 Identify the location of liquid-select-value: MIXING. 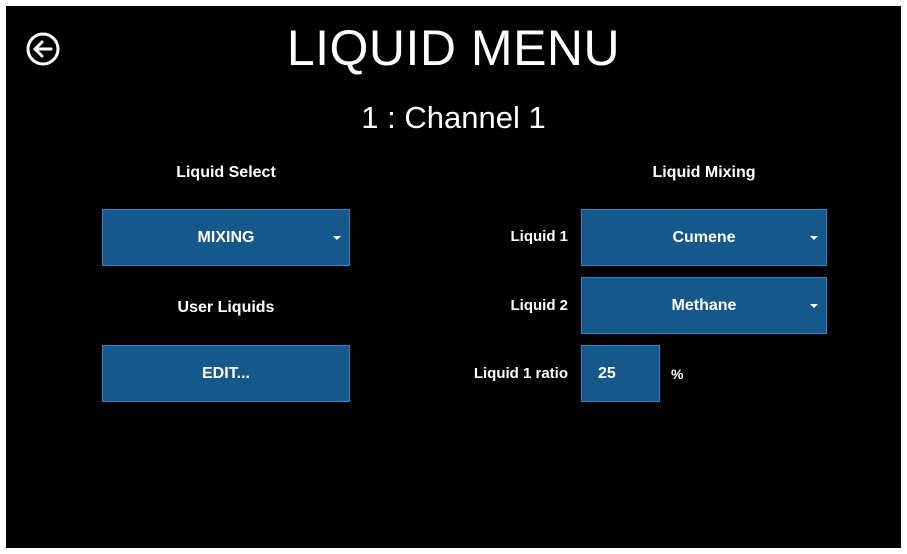
(226, 237).